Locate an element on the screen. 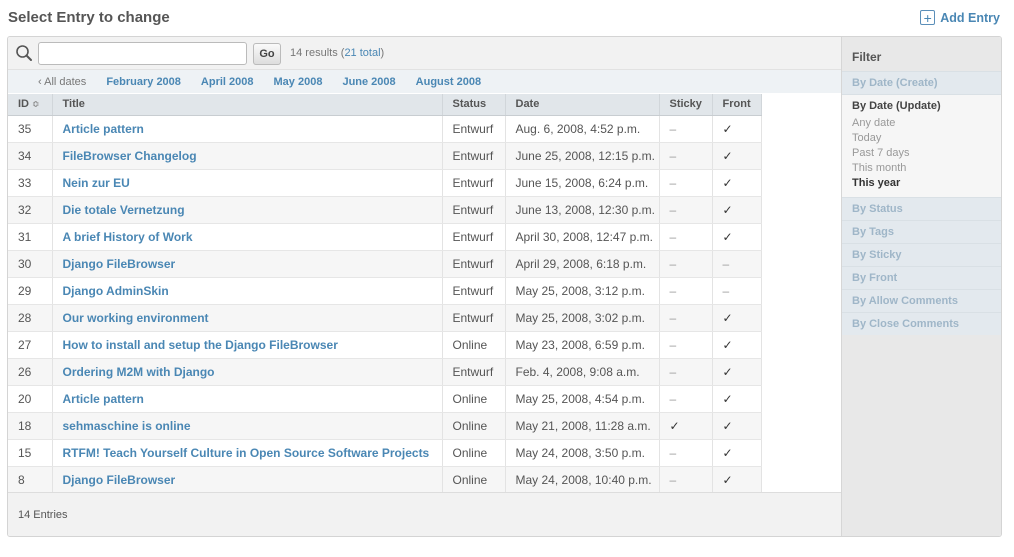  cell-sticky: ✓ is located at coordinates (686, 426).